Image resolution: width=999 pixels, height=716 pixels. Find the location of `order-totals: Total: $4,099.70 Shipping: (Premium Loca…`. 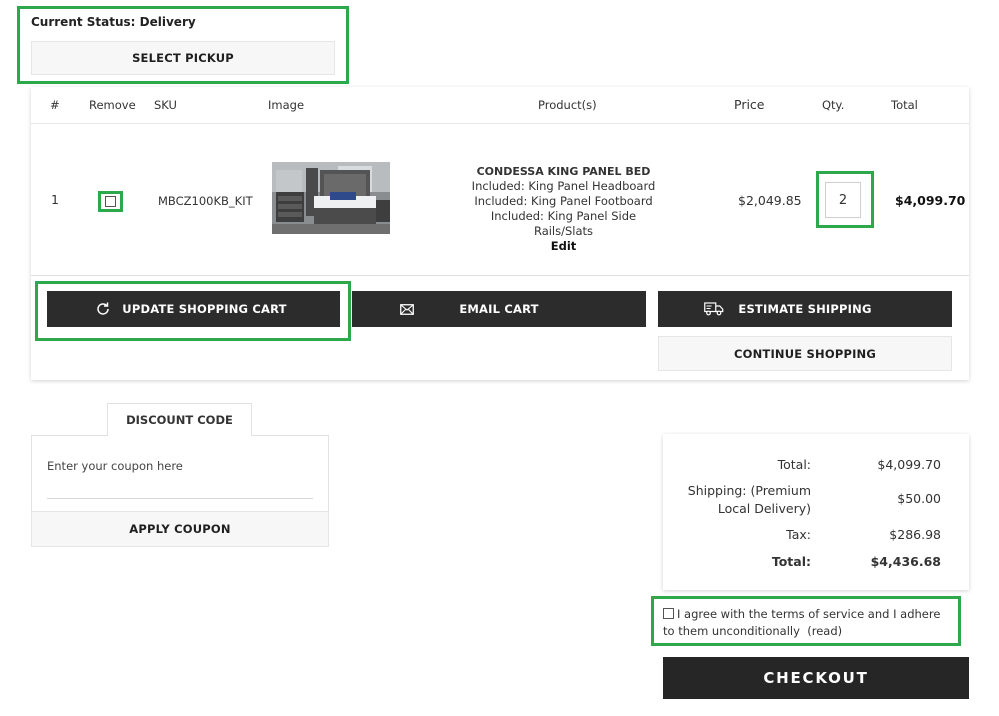

order-totals: Total: $4,099.70 Shipping: (Premium Loca… is located at coordinates (816, 512).